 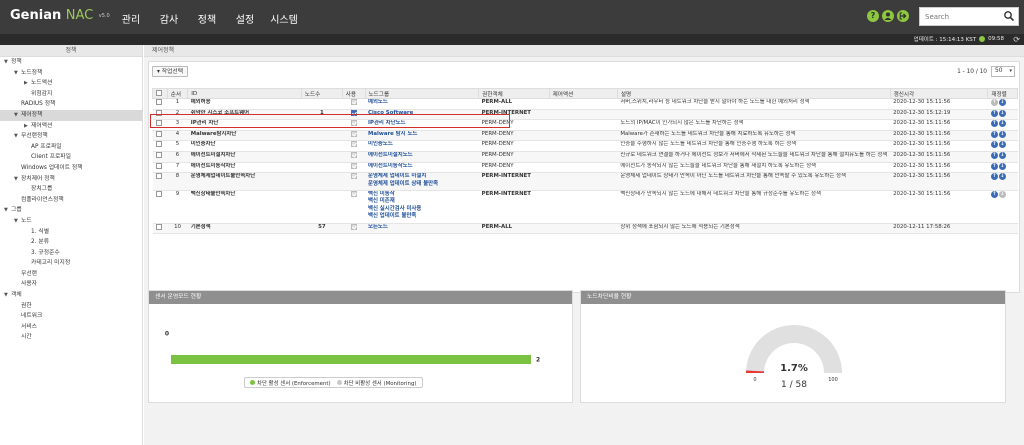 I want to click on node-group-link: Cisco Software, so click(x=422, y=113).